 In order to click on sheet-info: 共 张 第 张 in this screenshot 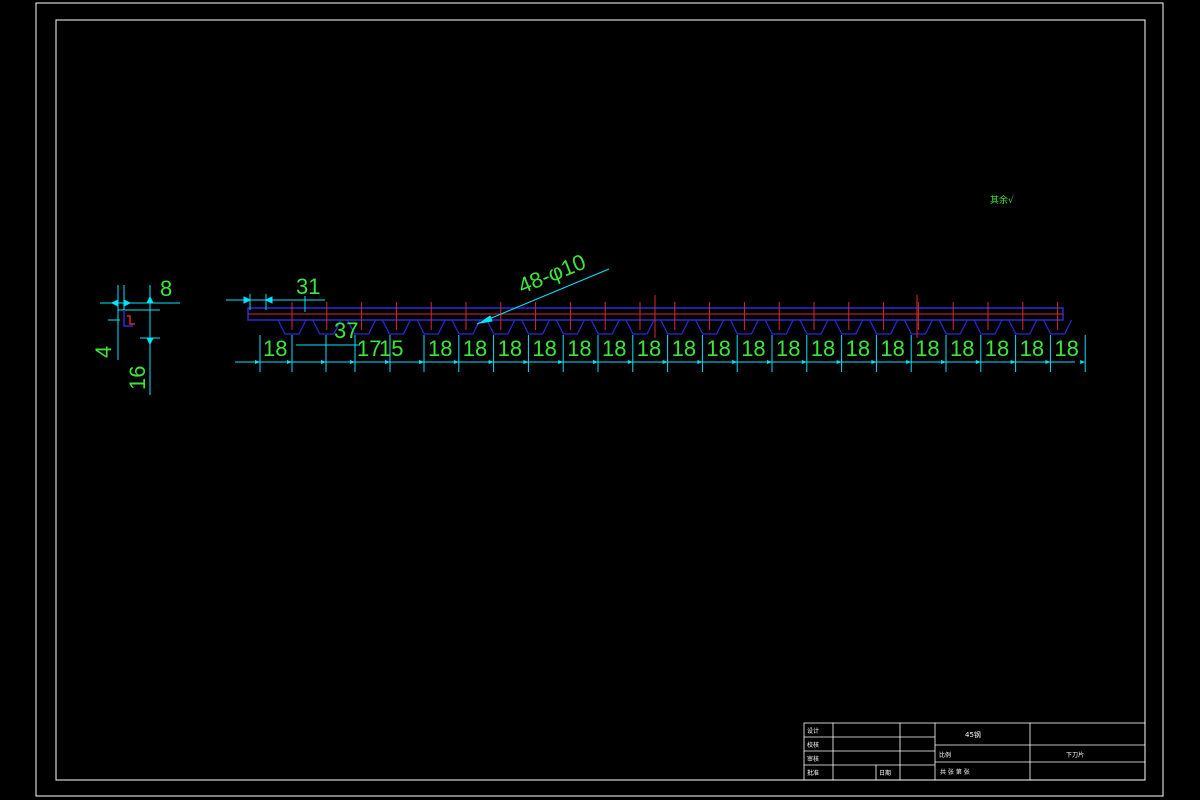, I will do `click(955, 772)`.